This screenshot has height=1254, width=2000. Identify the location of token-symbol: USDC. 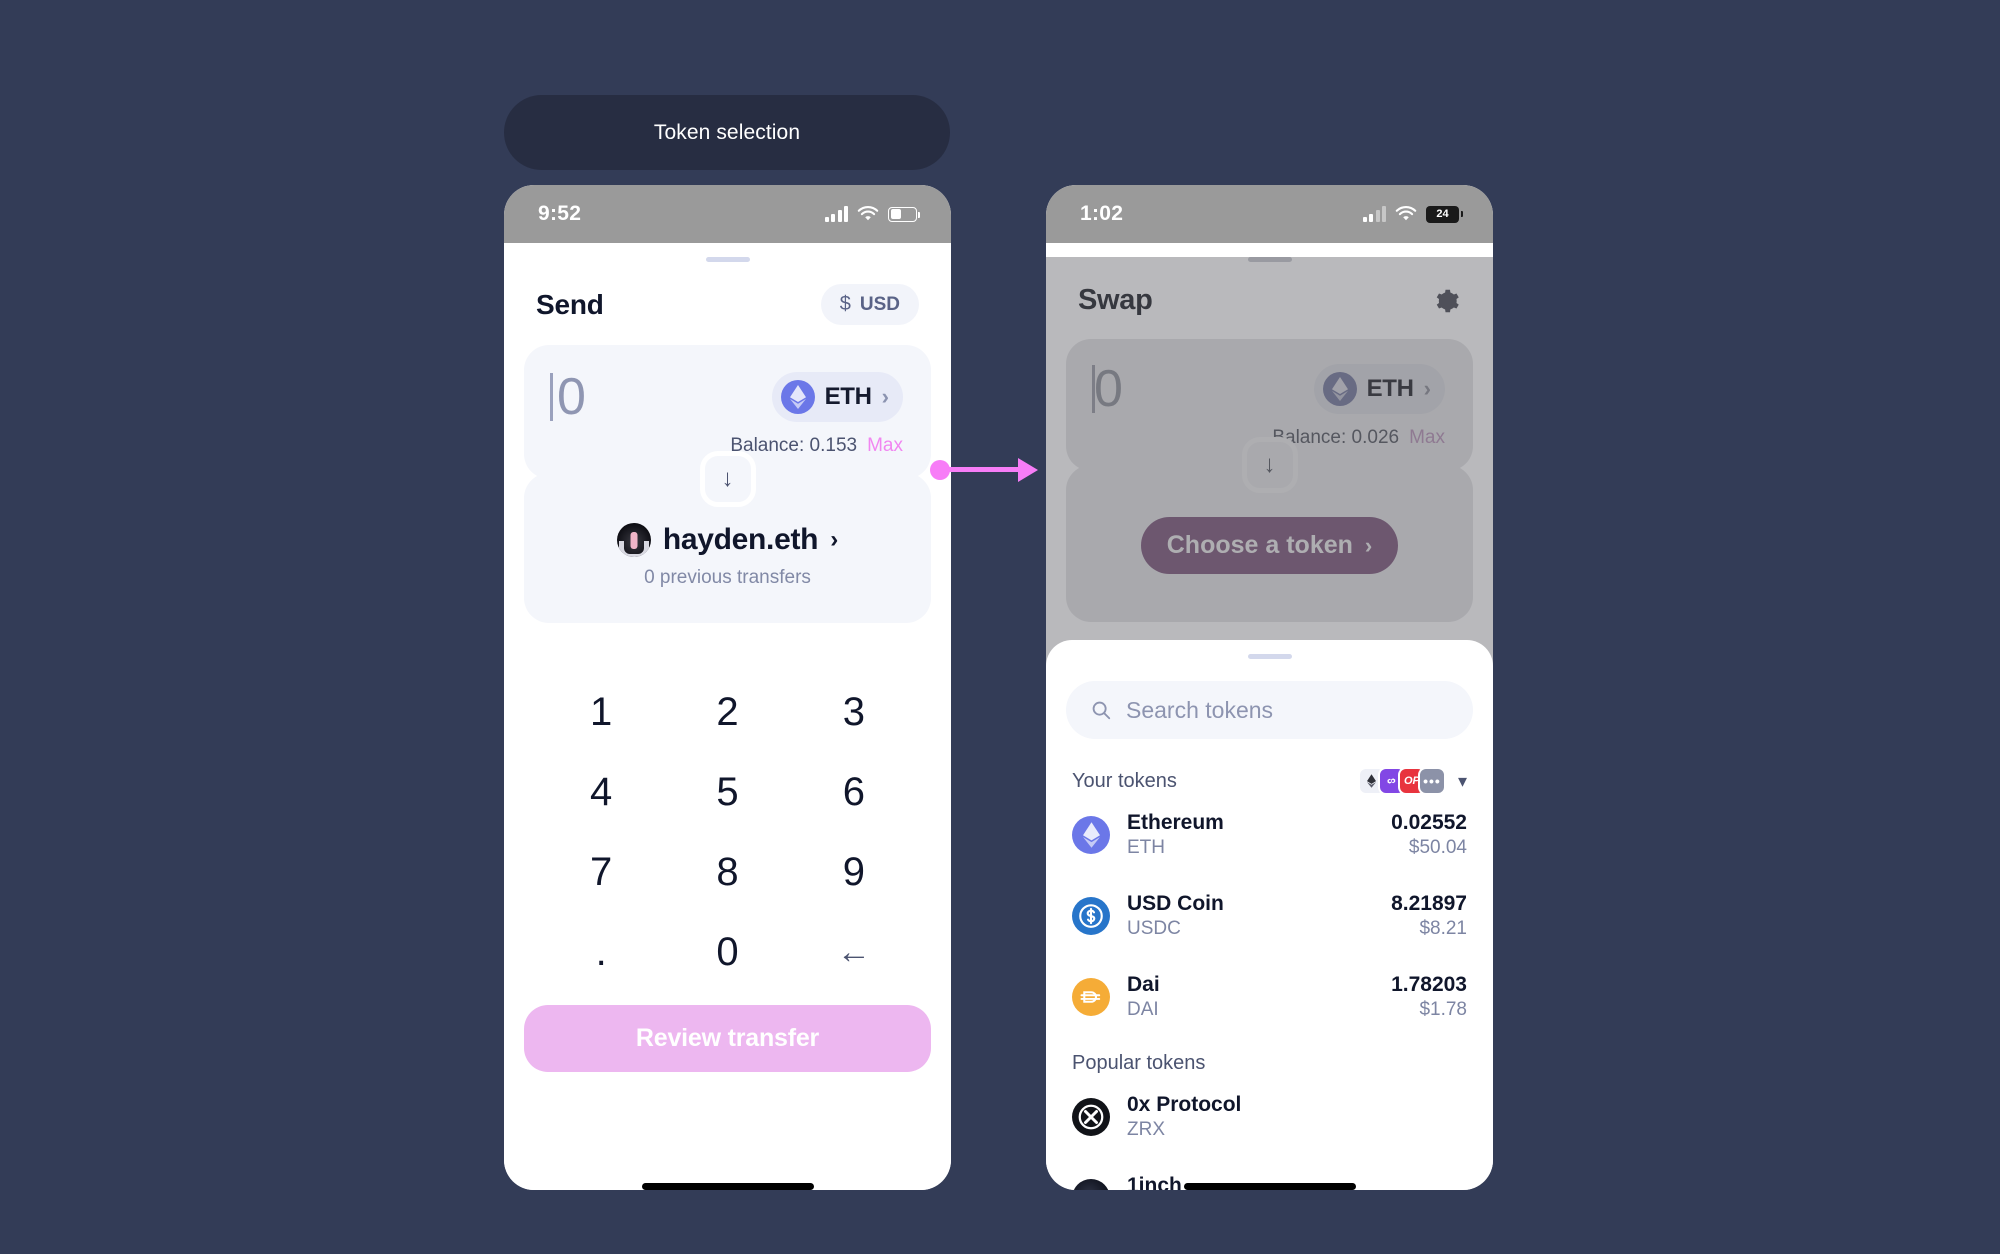
(1154, 929).